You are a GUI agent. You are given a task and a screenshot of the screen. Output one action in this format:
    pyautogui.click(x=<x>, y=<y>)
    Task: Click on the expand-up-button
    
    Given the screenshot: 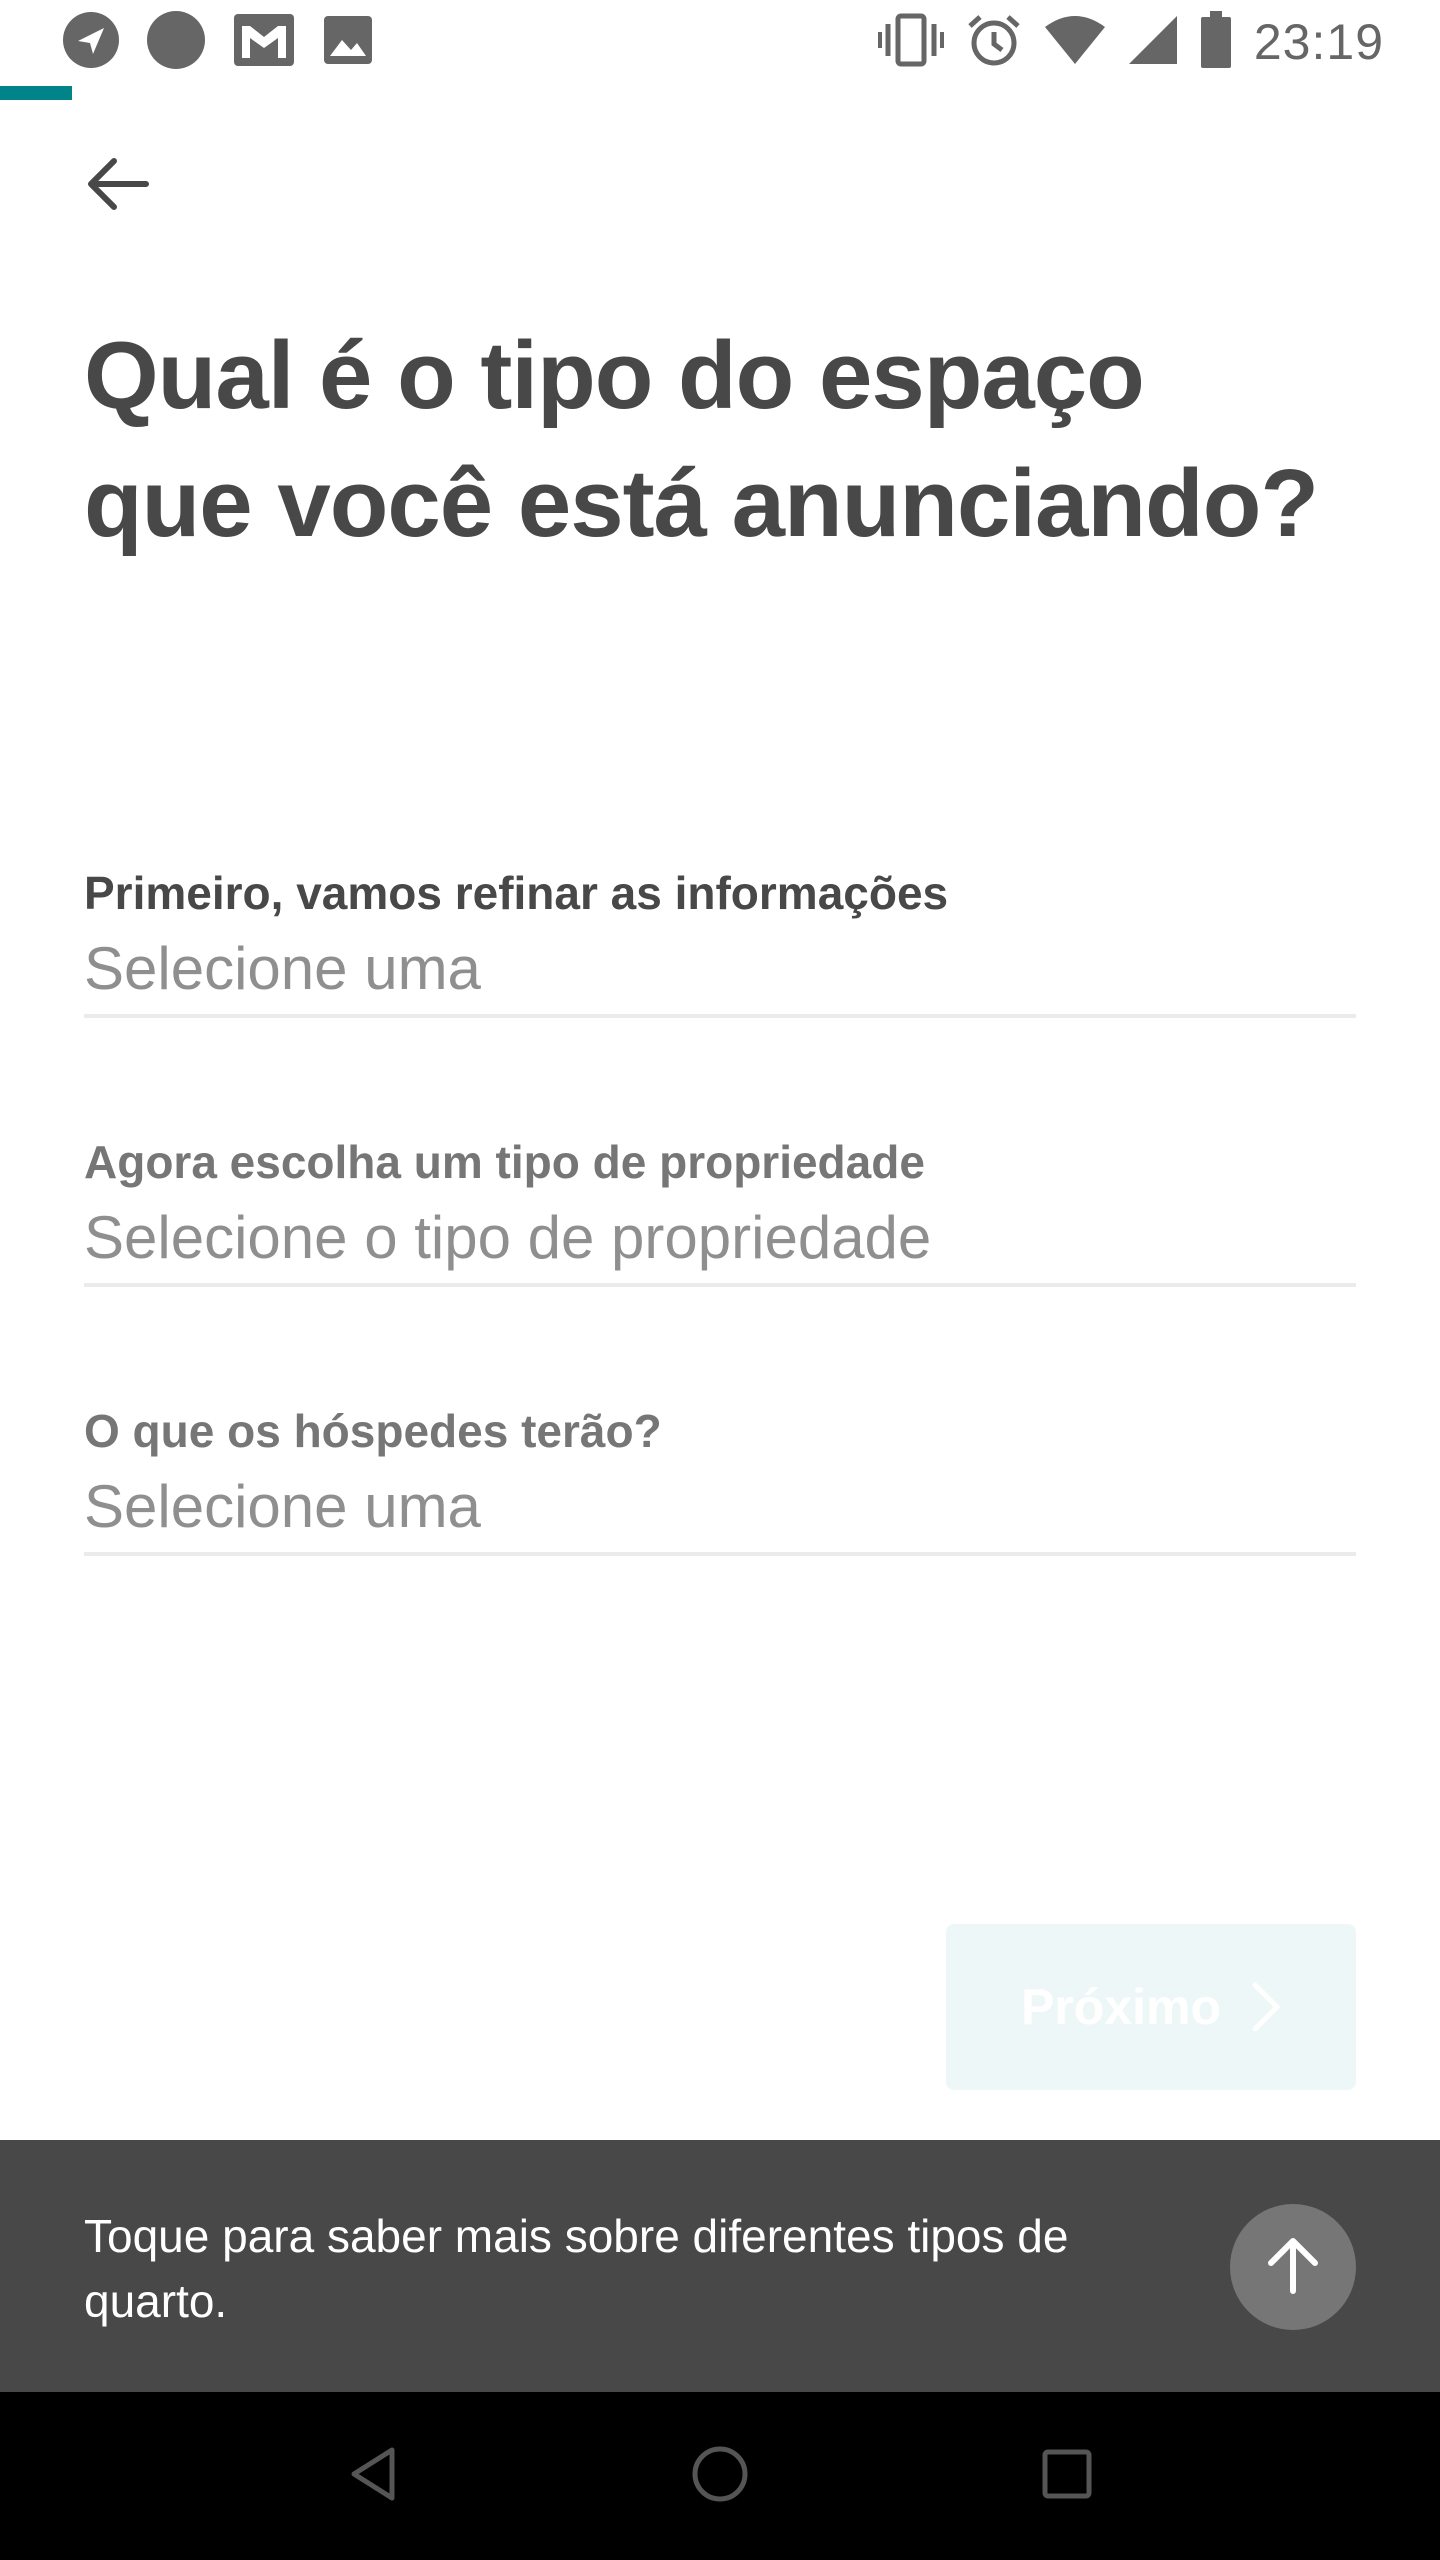 What is the action you would take?
    pyautogui.click(x=1293, y=2267)
    